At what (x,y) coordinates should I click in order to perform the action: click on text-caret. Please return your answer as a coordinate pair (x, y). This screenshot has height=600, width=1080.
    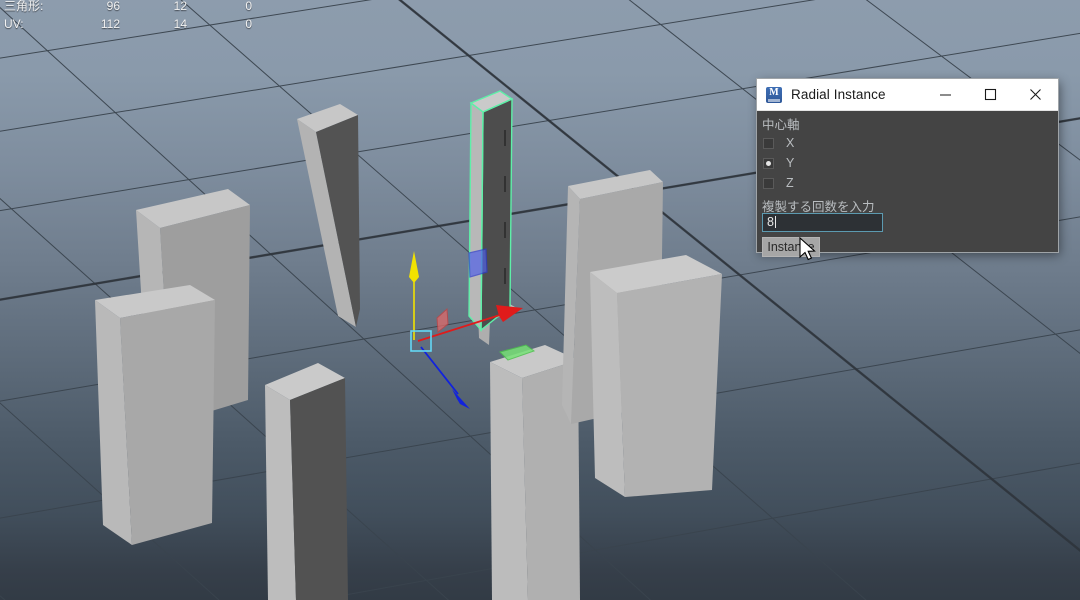
    Looking at the image, I should click on (775, 222).